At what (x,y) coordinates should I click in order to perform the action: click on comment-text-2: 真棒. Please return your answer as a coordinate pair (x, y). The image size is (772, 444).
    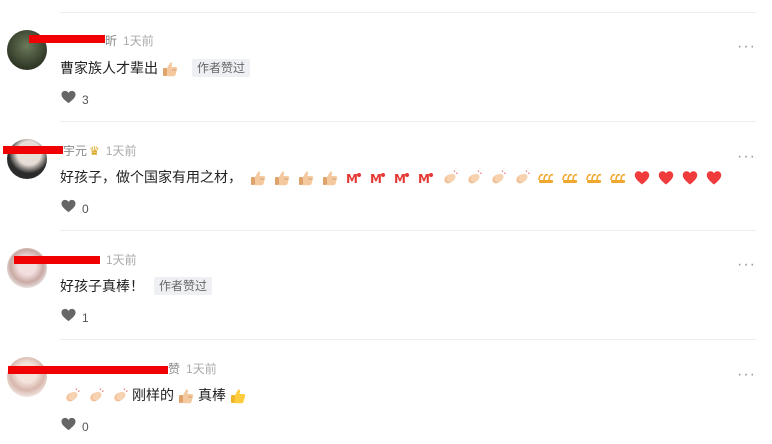
    Looking at the image, I should click on (212, 395).